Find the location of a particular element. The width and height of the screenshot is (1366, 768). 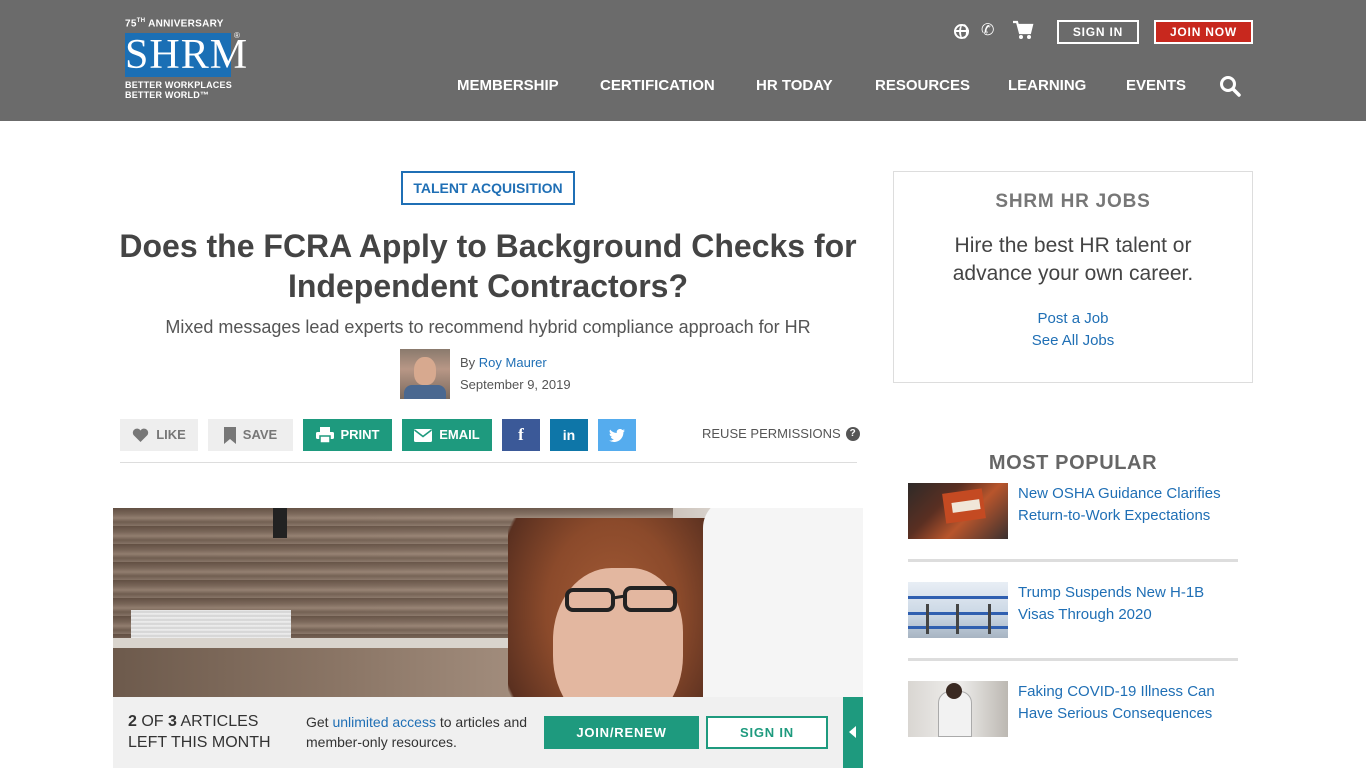

nav-resources: RESOURCES is located at coordinates (922, 86).